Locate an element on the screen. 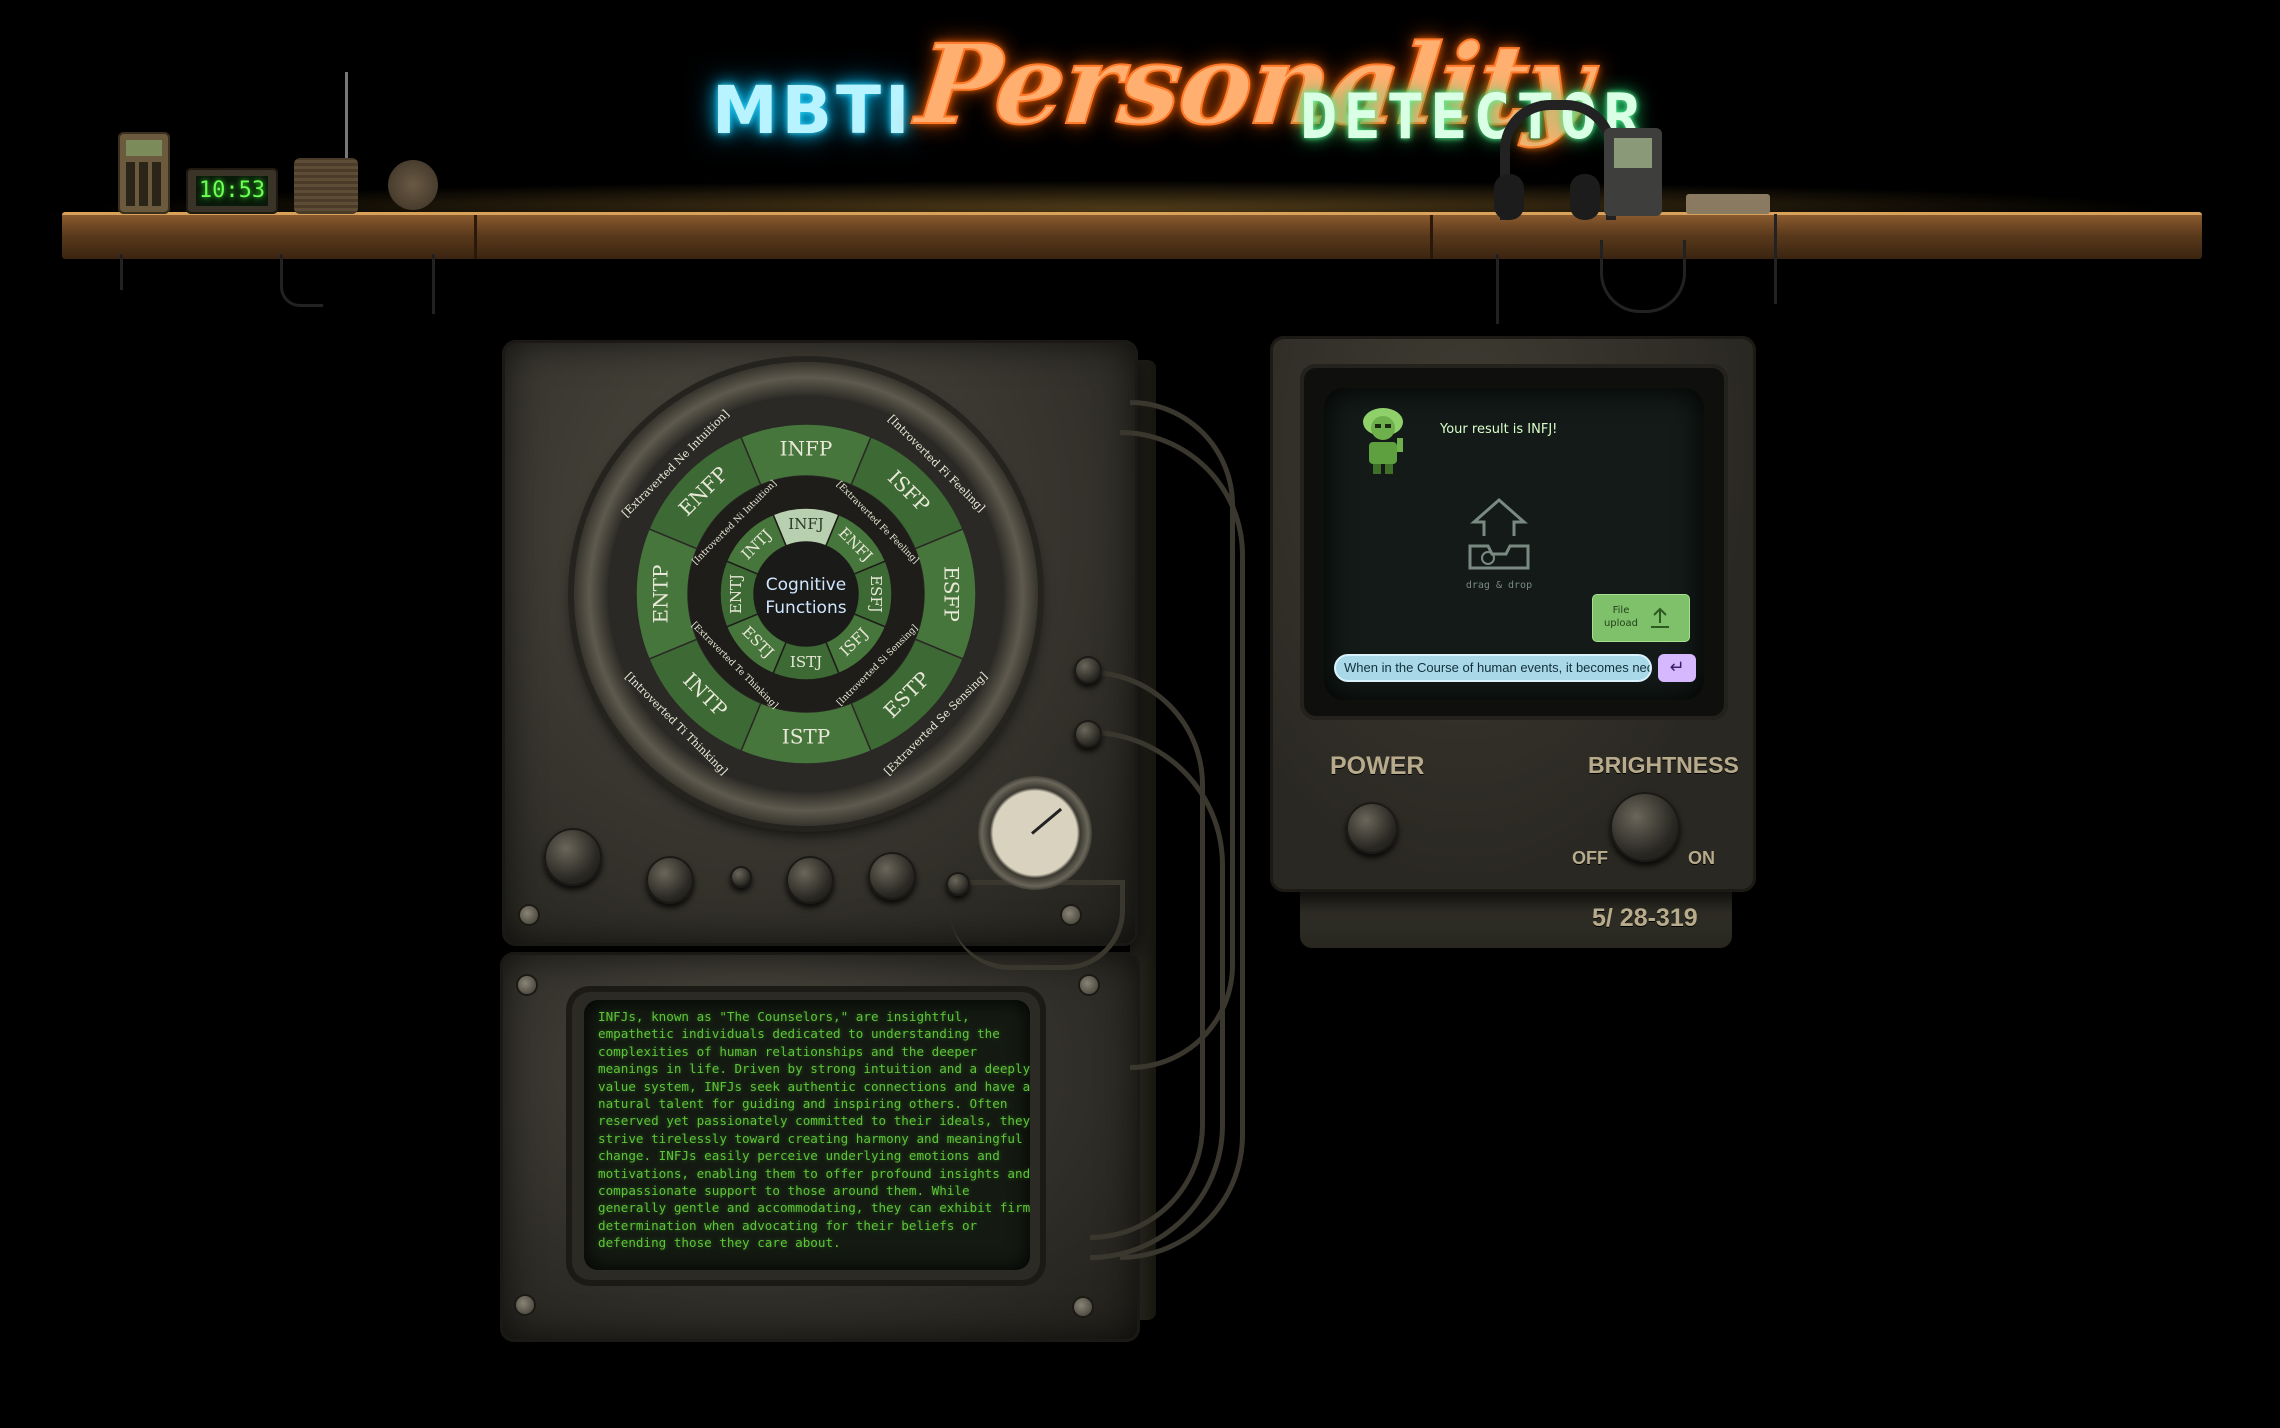 This screenshot has width=2280, height=1428. scientist-avatar-icon is located at coordinates (1383, 441).